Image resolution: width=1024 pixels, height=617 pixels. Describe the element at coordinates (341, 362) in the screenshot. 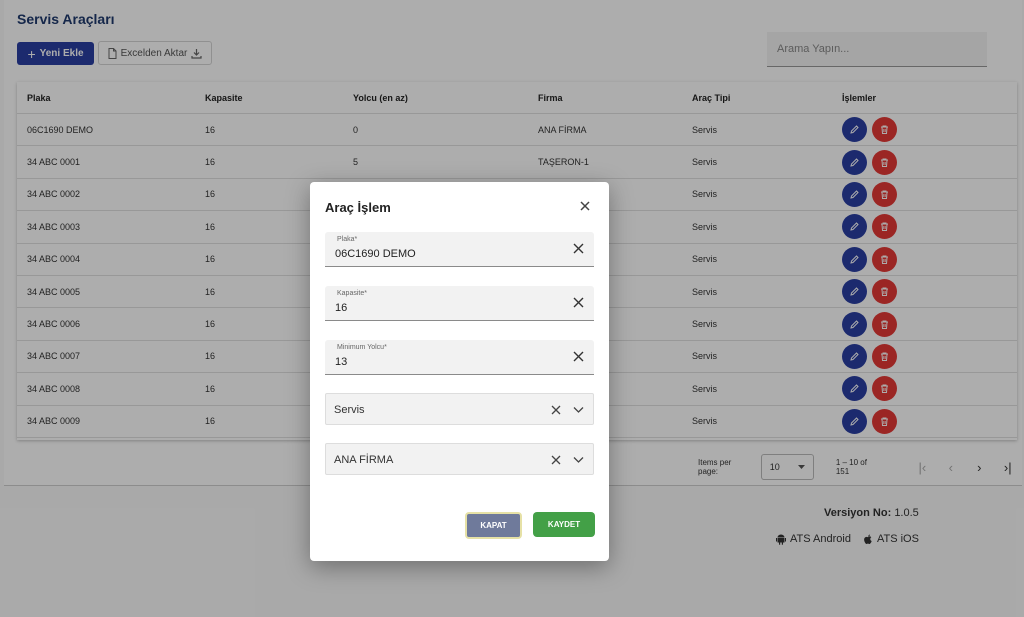

I see `min-yolcu-value: 13` at that location.